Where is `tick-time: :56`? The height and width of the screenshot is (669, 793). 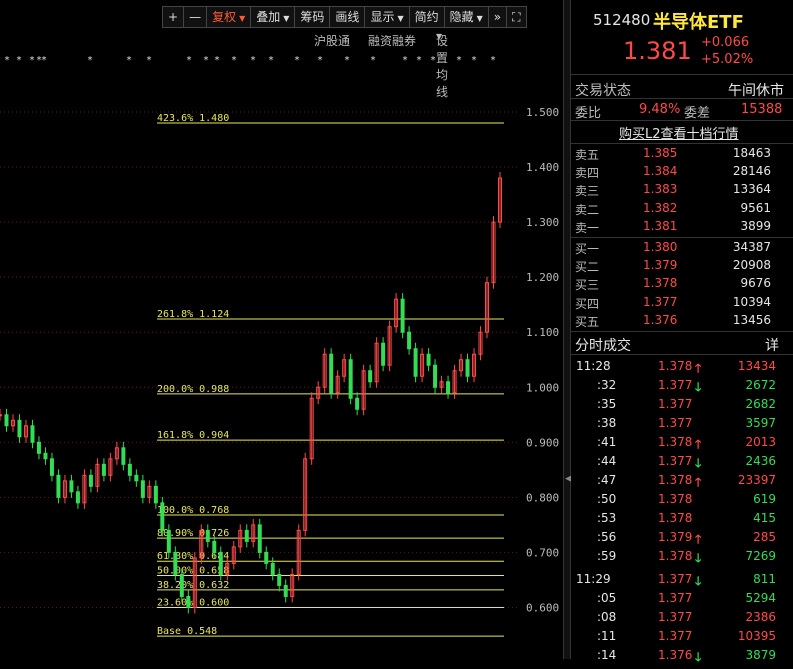 tick-time: :56 is located at coordinates (607, 537).